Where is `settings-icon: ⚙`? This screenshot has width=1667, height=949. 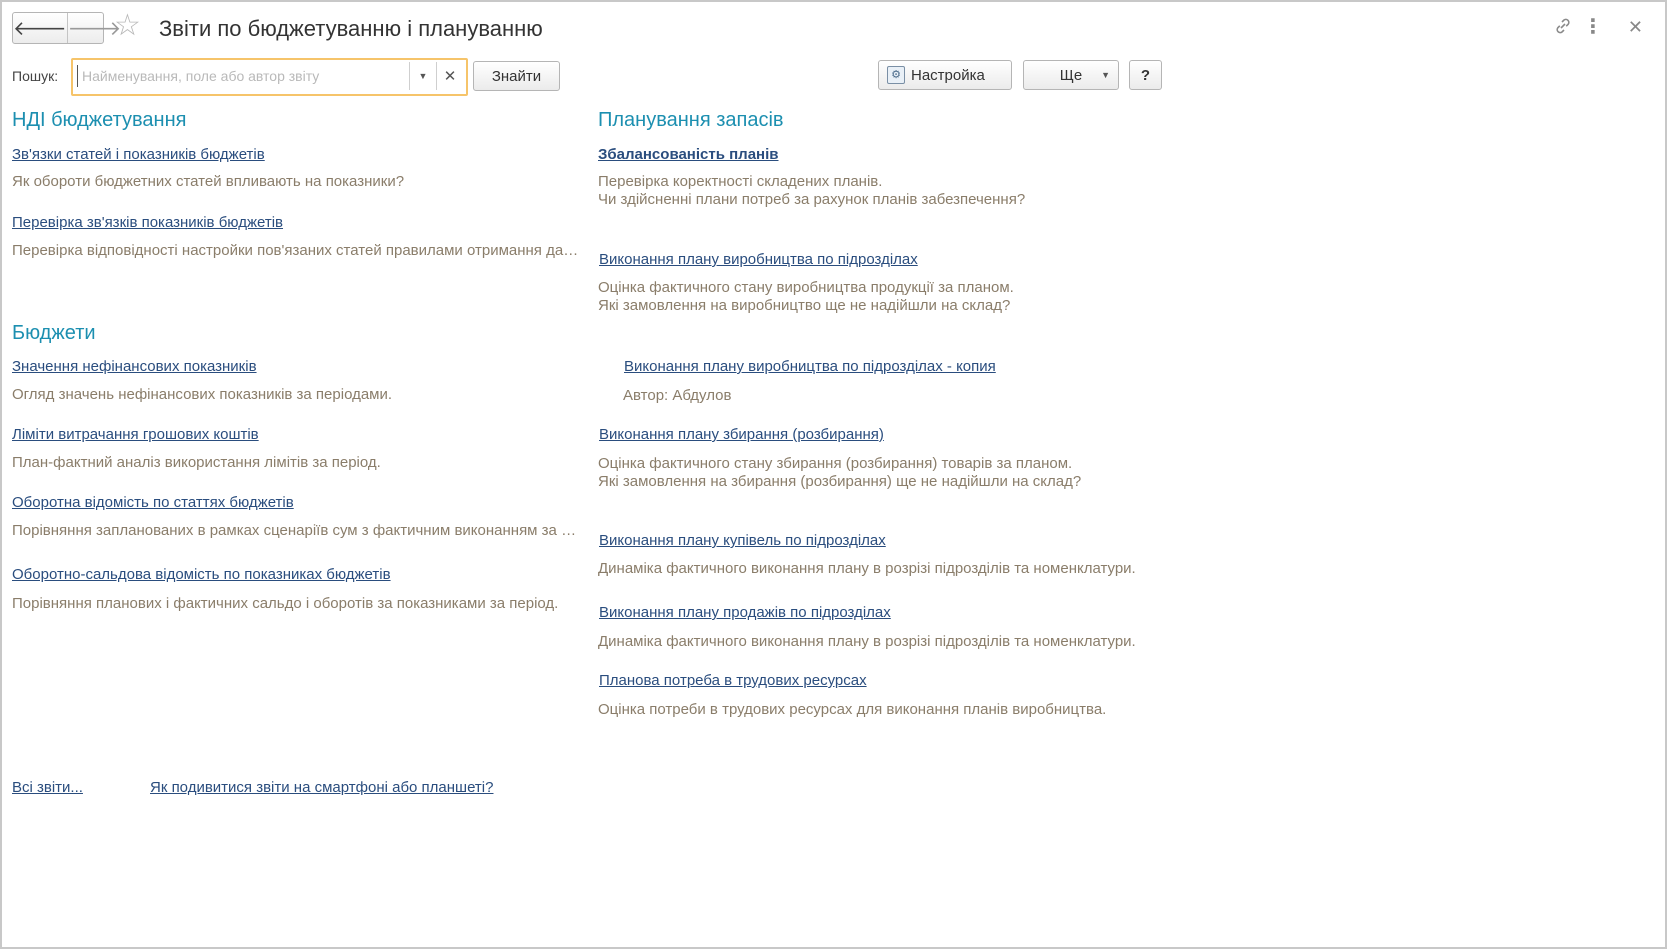 settings-icon: ⚙ is located at coordinates (896, 75).